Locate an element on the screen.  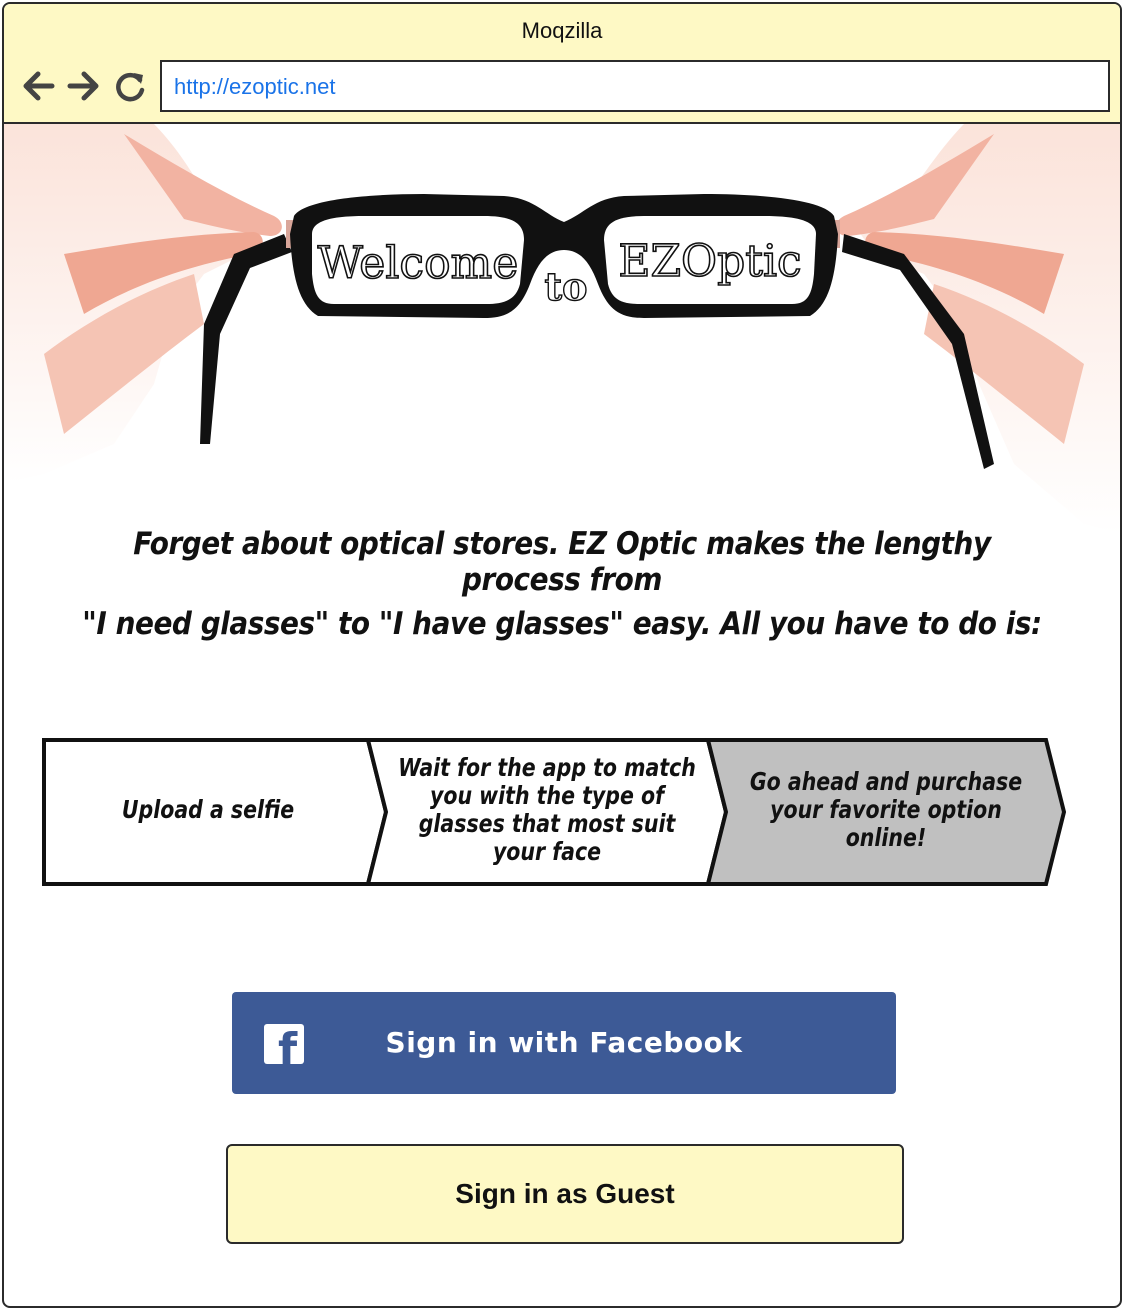
hero-welcome: Welcome is located at coordinates (418, 263).